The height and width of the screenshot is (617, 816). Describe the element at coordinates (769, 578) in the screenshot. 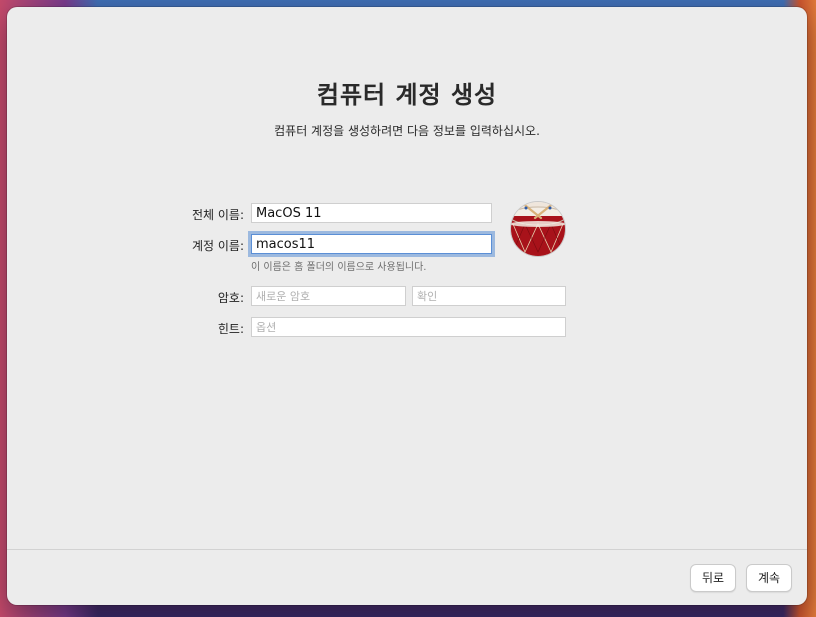

I see `continue-button: 계속` at that location.